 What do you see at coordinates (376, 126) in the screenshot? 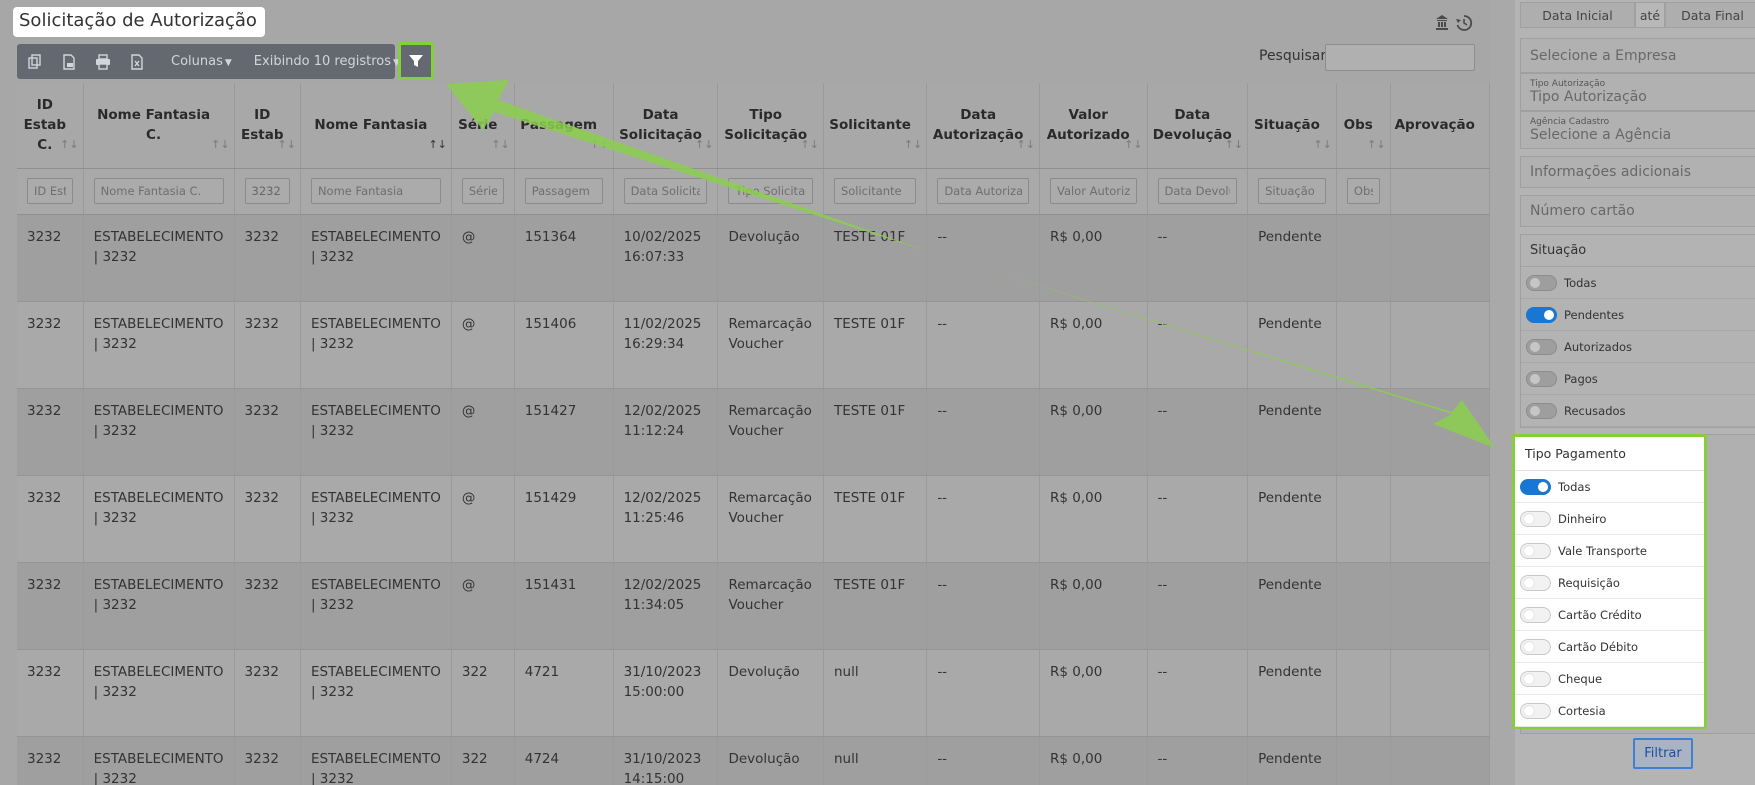
I see `column-header: Nome Fantasia ↑↓` at bounding box center [376, 126].